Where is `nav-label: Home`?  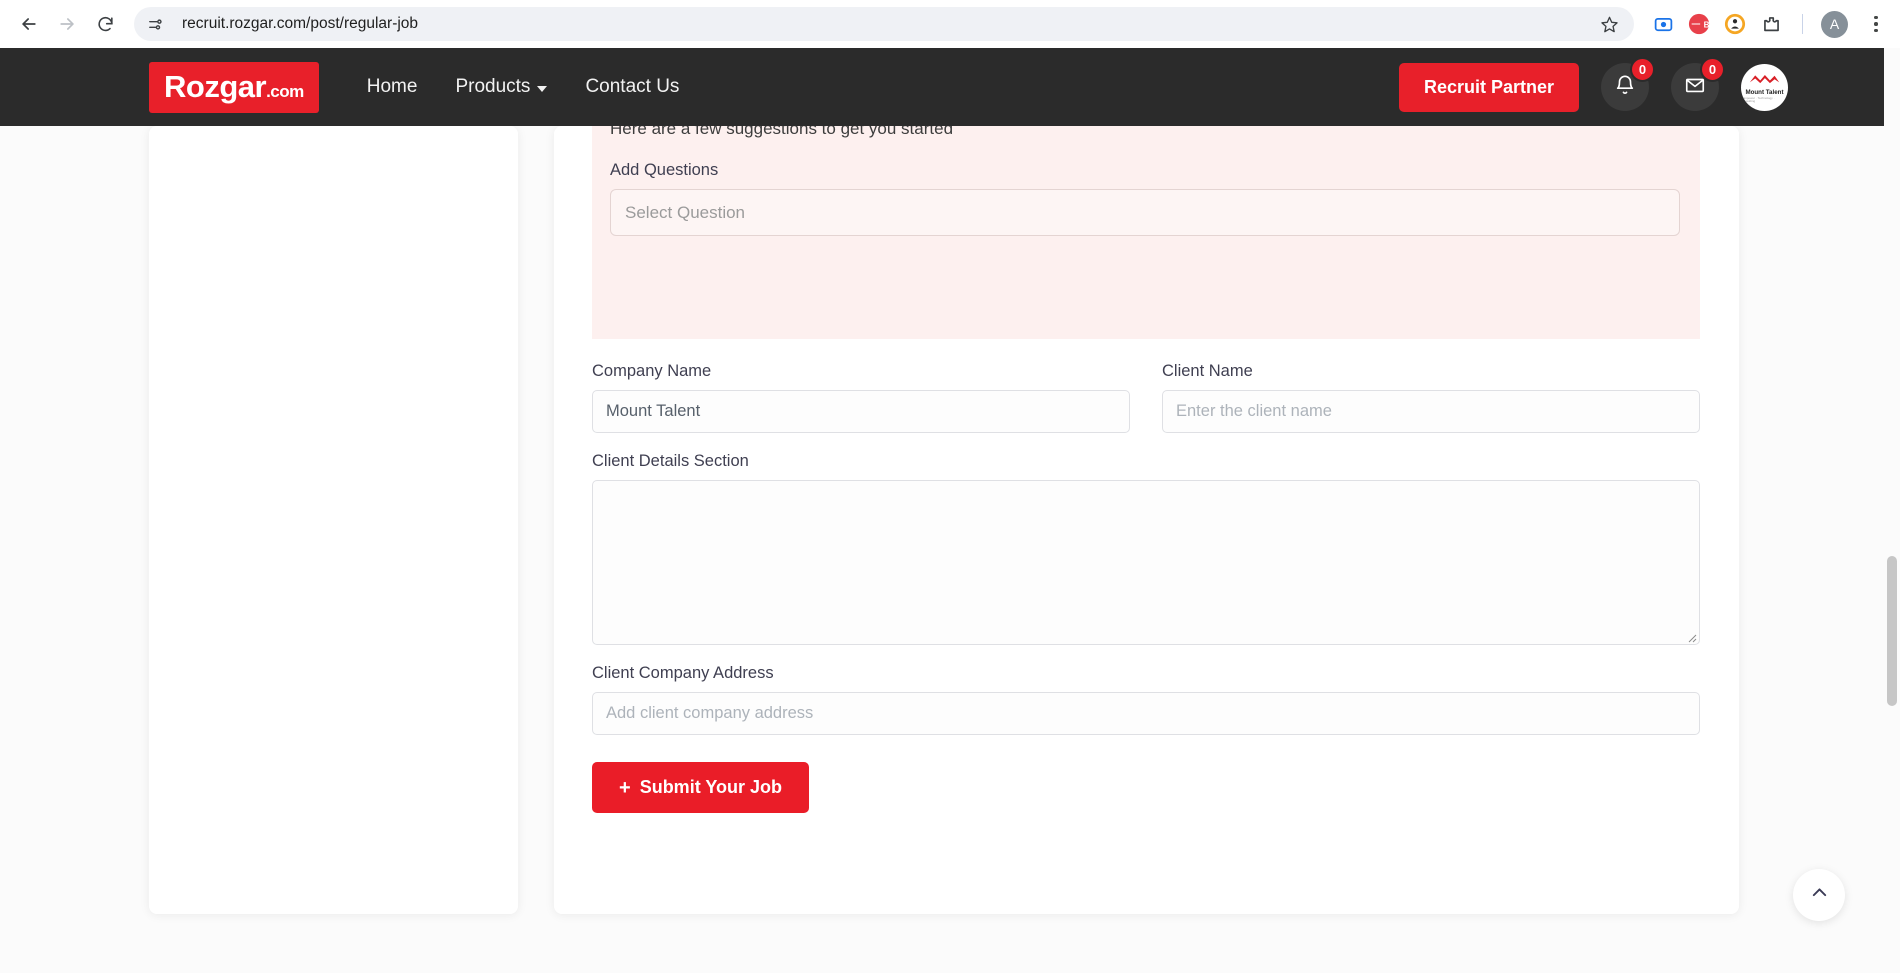
nav-label: Home is located at coordinates (392, 86).